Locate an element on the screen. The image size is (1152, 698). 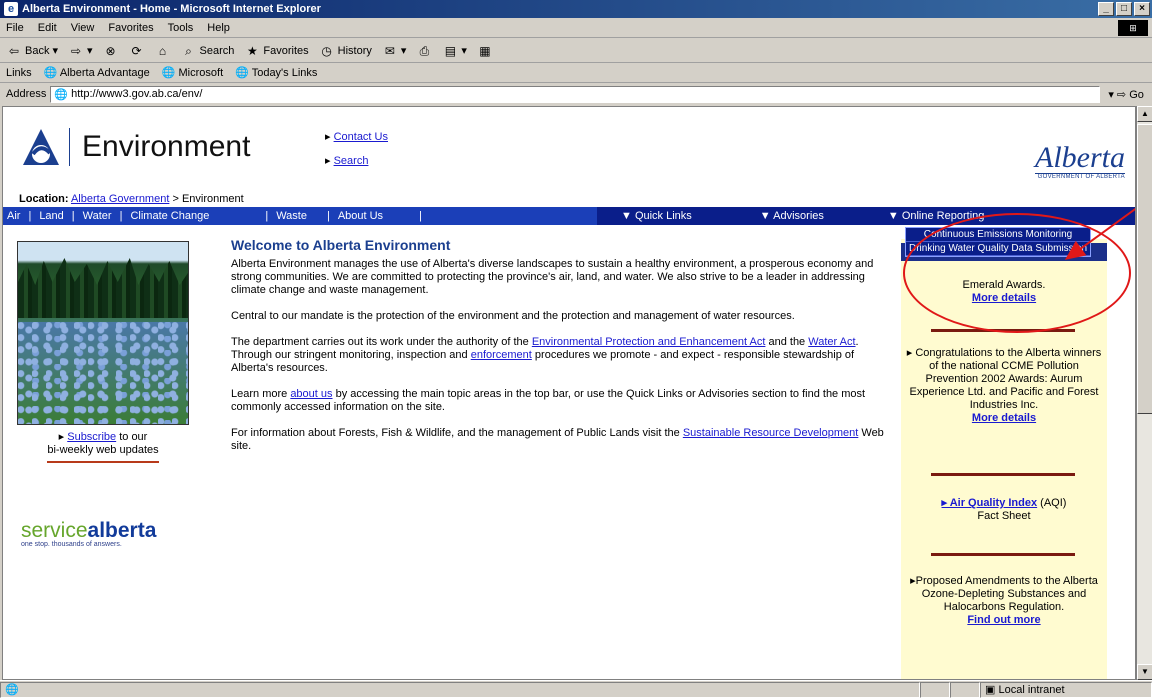
top-links: ▸ Contact Us ▸ Search is located at coordinates (356, 149).